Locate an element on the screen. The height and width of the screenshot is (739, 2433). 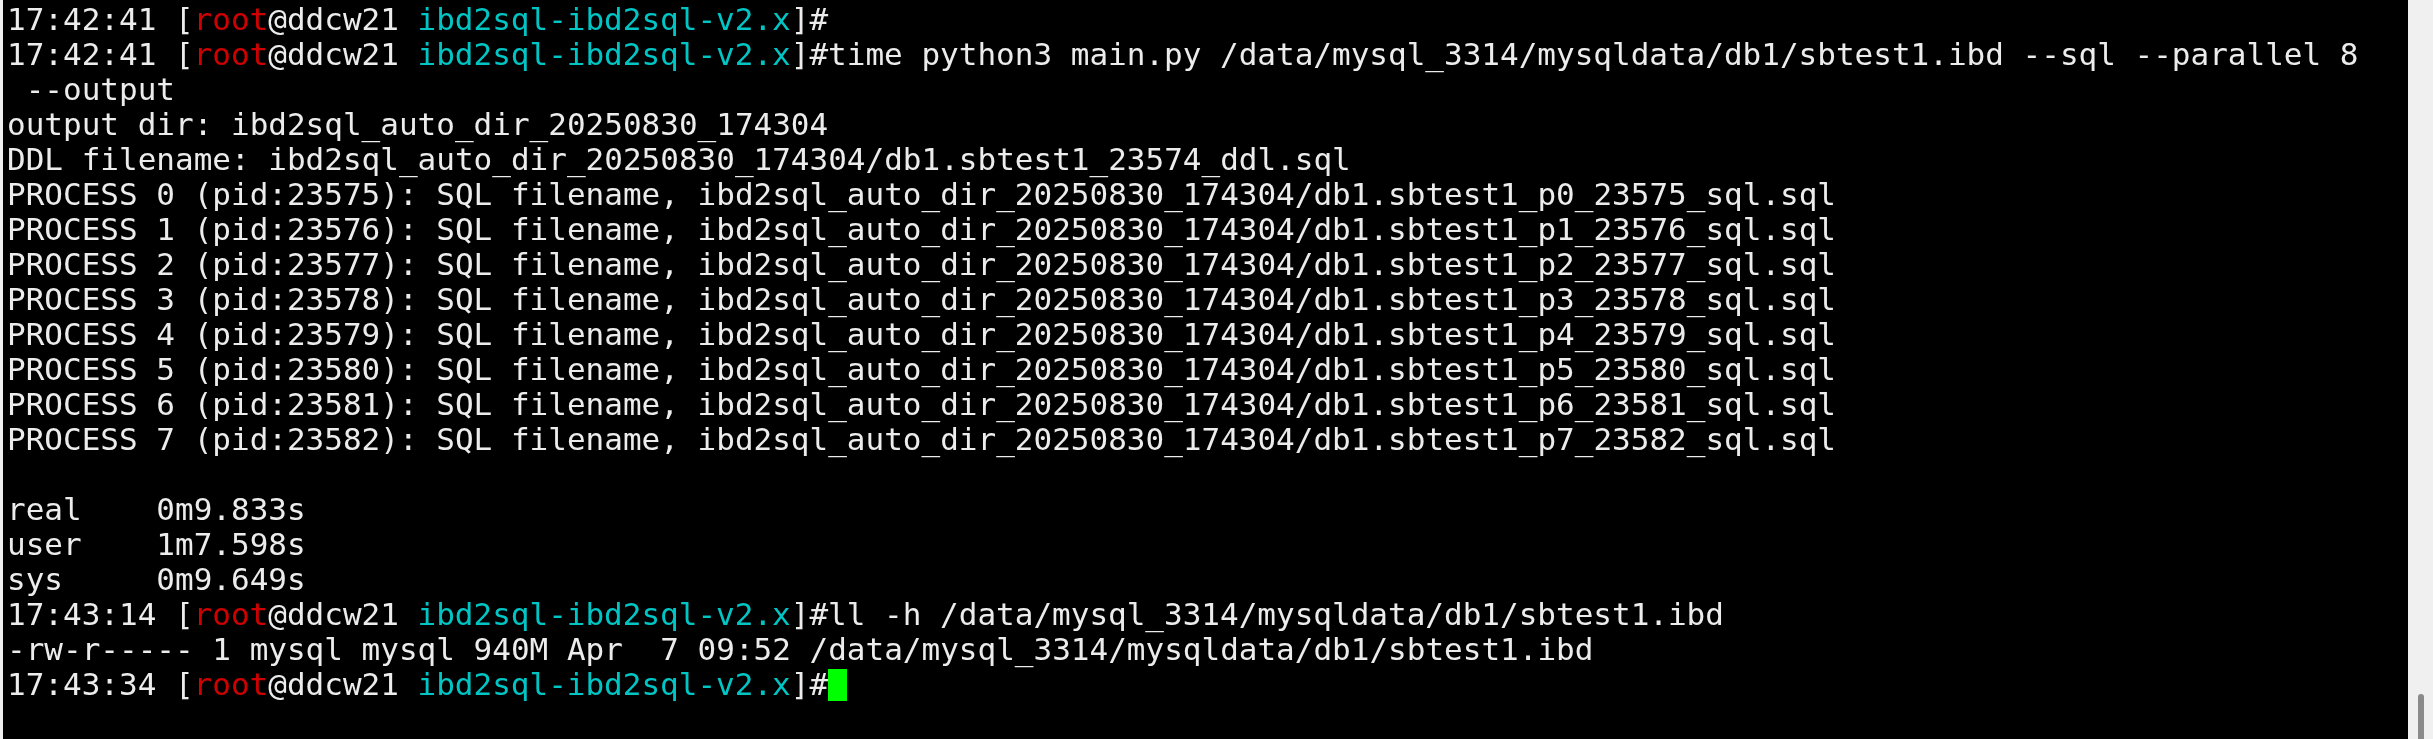
scrollbar is located at coordinates (2420, 369).